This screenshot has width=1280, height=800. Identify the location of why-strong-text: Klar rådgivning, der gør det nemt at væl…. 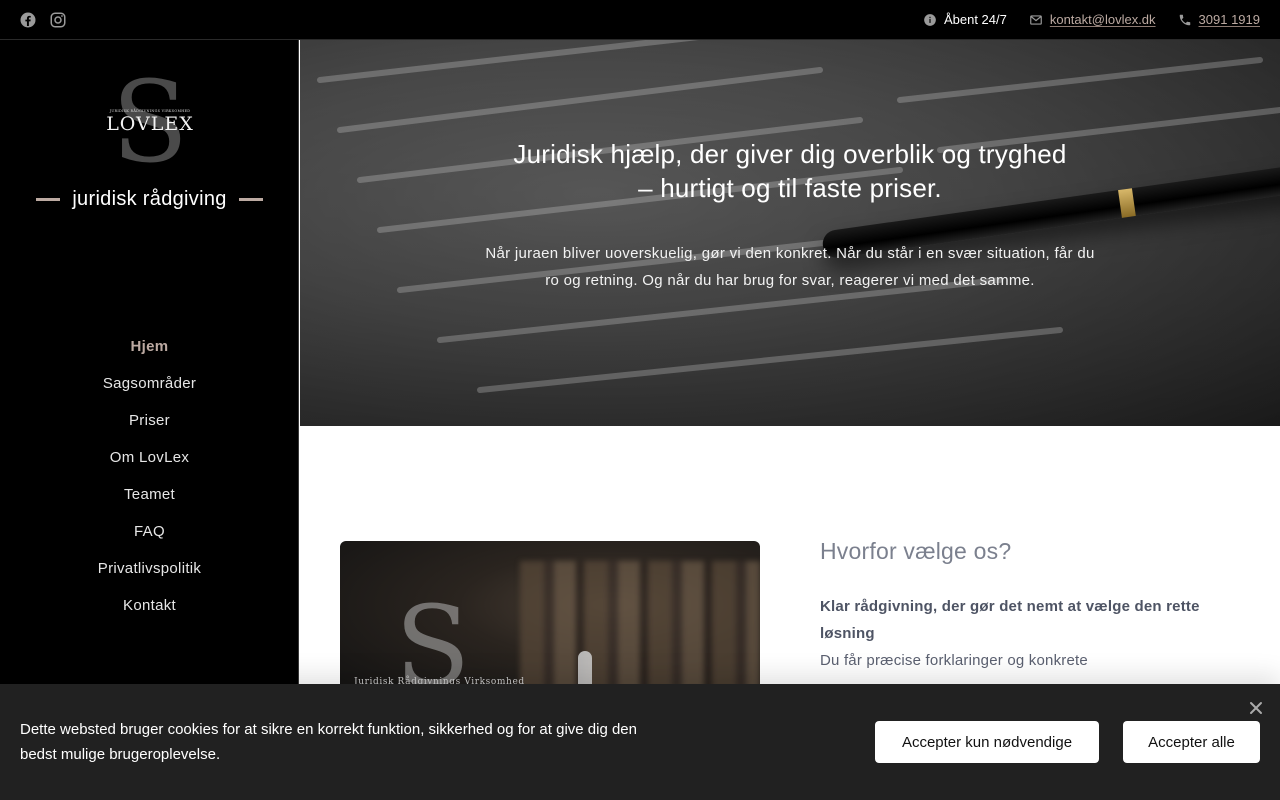
(1010, 620).